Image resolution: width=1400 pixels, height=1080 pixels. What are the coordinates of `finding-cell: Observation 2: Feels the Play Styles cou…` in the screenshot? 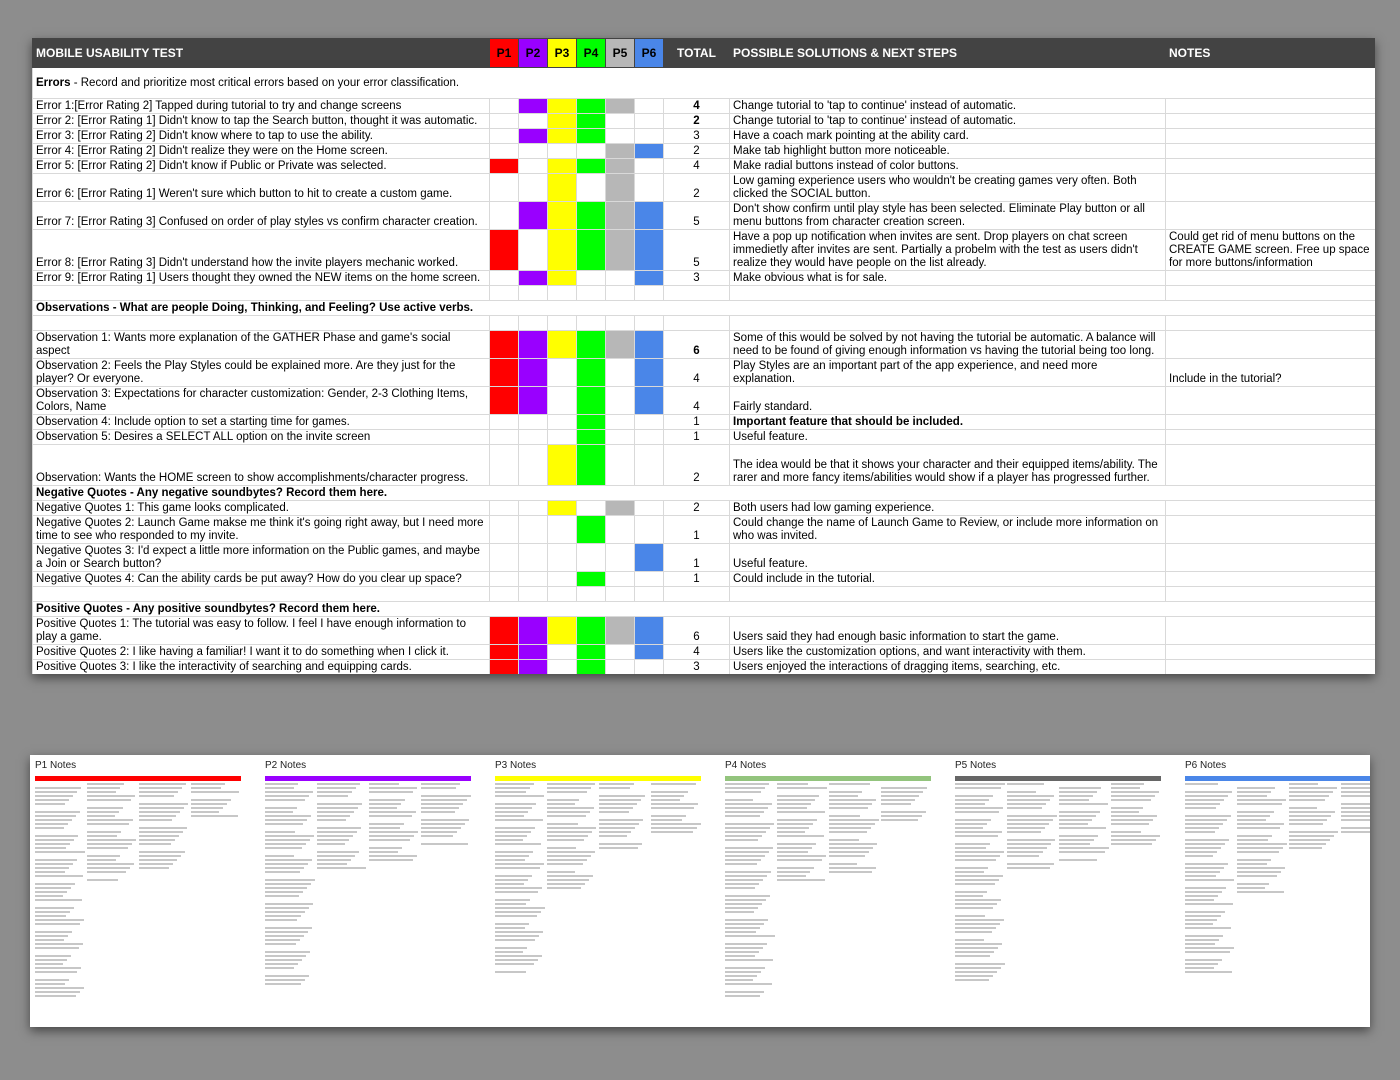 It's located at (261, 372).